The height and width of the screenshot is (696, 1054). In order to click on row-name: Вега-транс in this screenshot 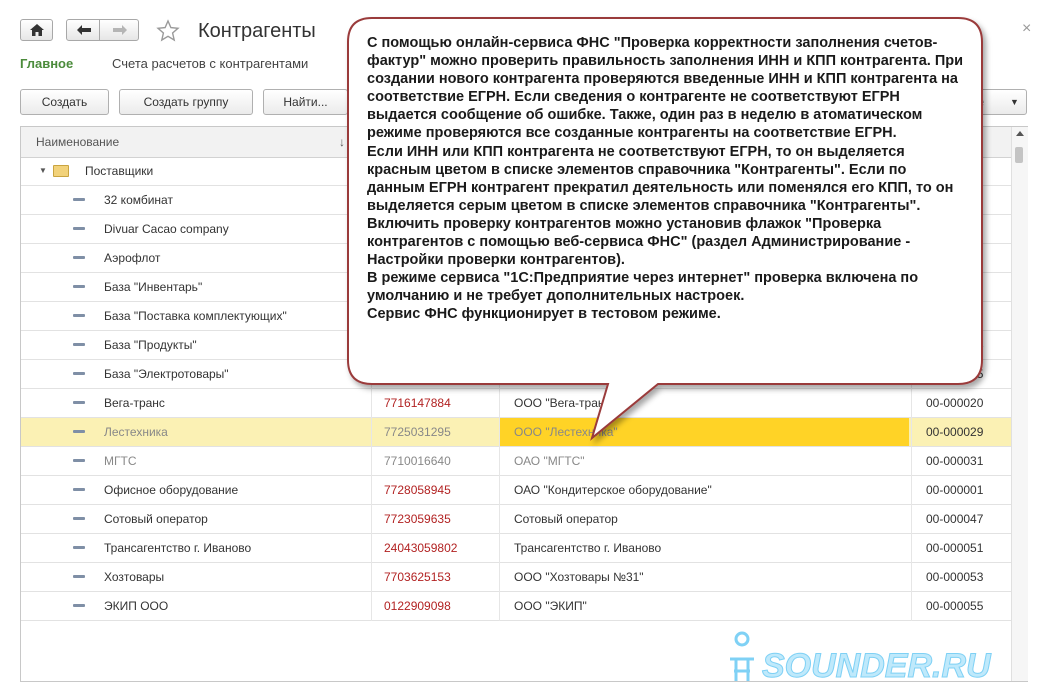, I will do `click(134, 403)`.